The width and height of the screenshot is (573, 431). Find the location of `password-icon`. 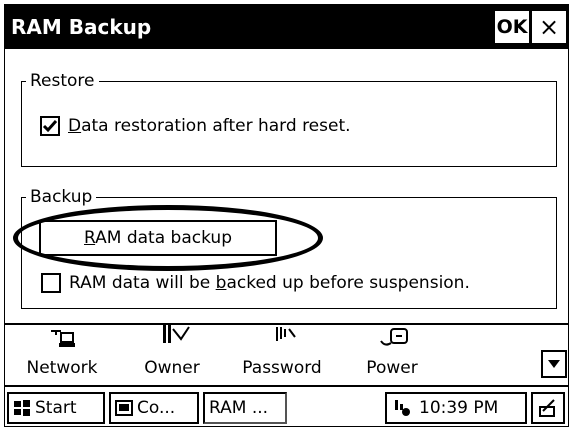

password-icon is located at coordinates (286, 334).